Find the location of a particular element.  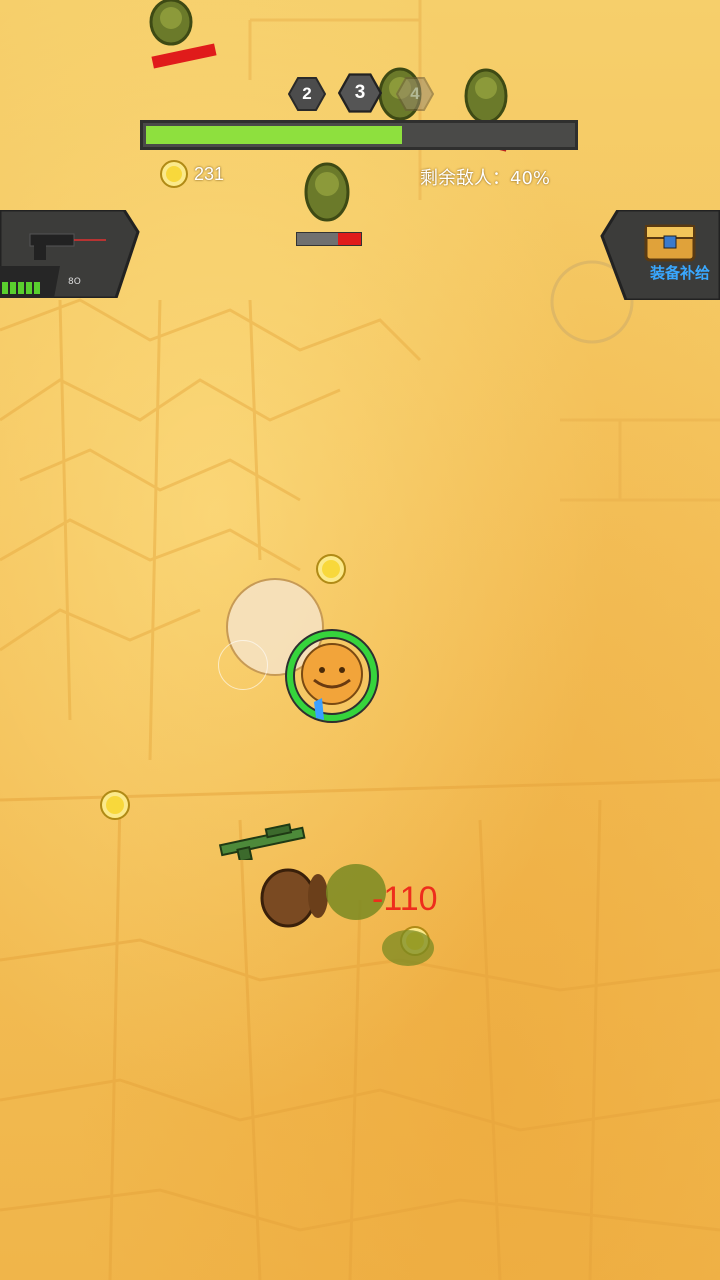

wave-indicator-4: 4 is located at coordinates (415, 94).